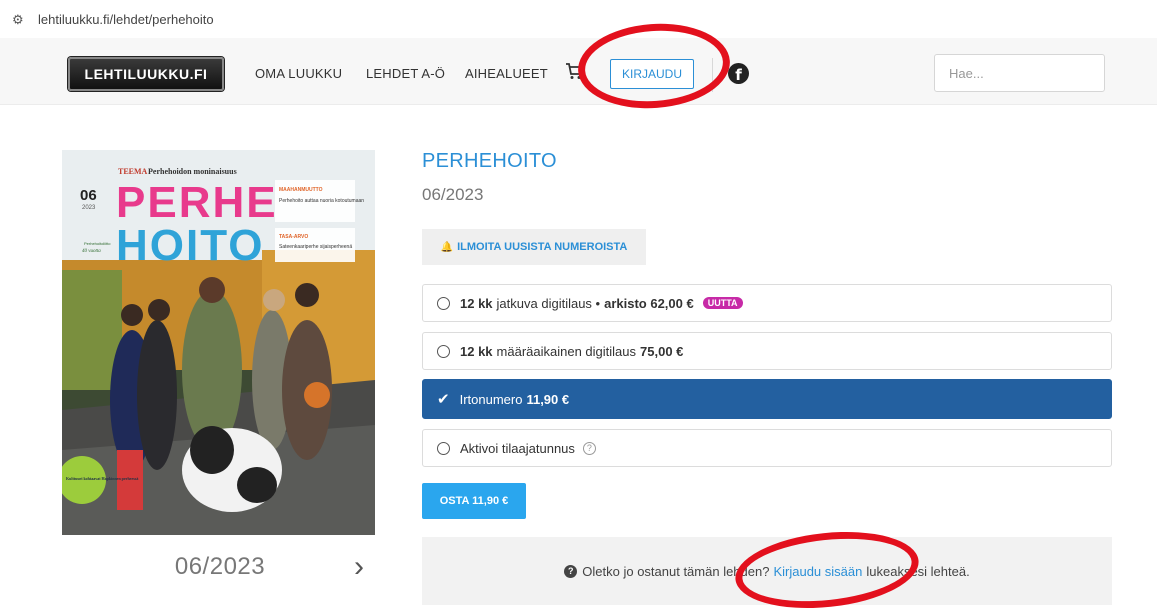  I want to click on product-title: PERHEHOITO, so click(489, 161).